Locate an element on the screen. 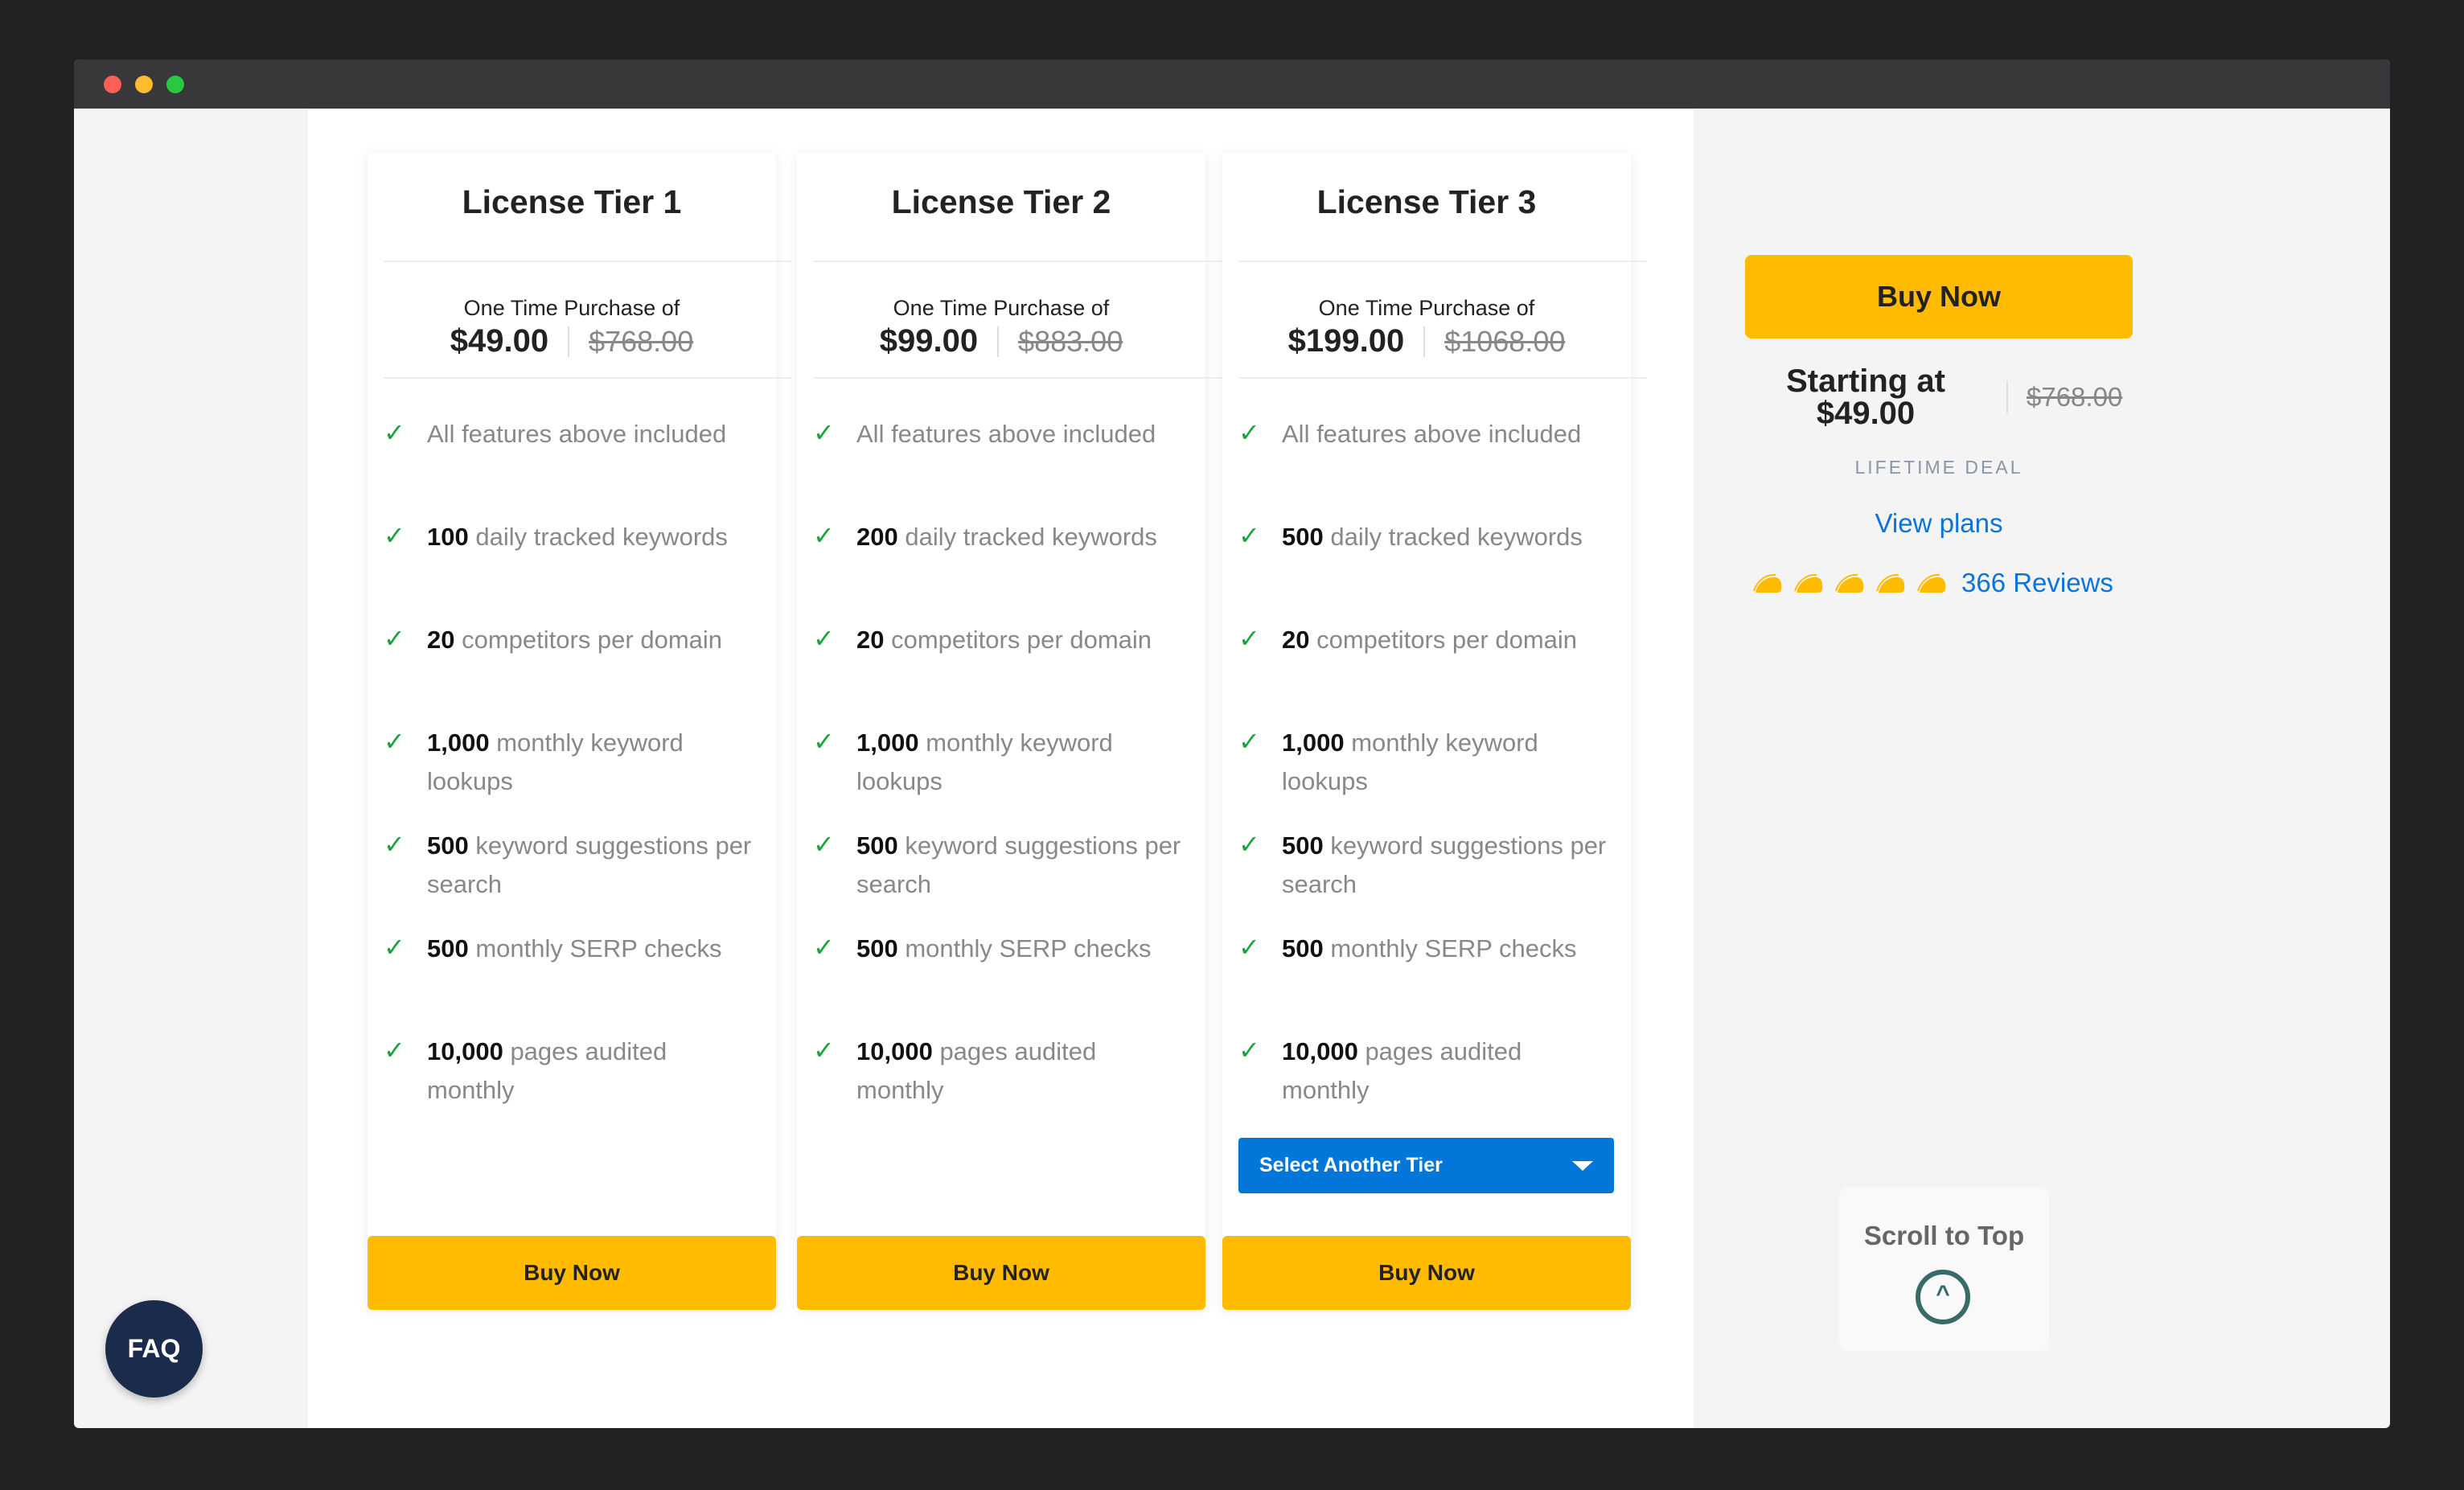  starting-price: Starting at $49.00 is located at coordinates (1866, 397).